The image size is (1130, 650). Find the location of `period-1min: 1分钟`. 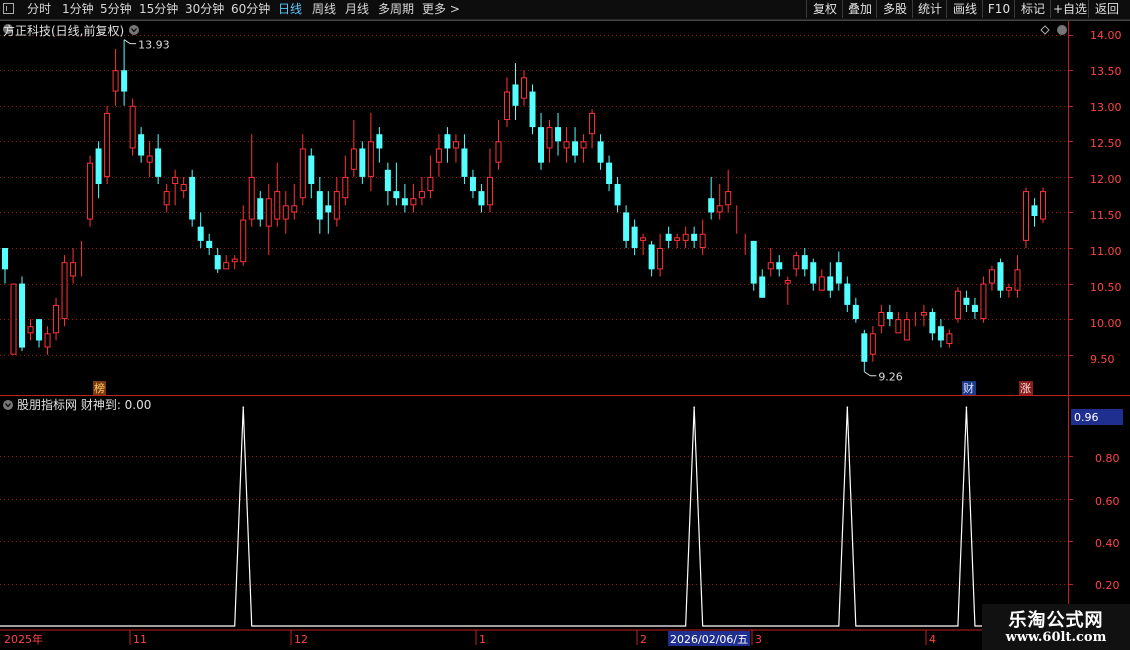

period-1min: 1分钟 is located at coordinates (78, 9).